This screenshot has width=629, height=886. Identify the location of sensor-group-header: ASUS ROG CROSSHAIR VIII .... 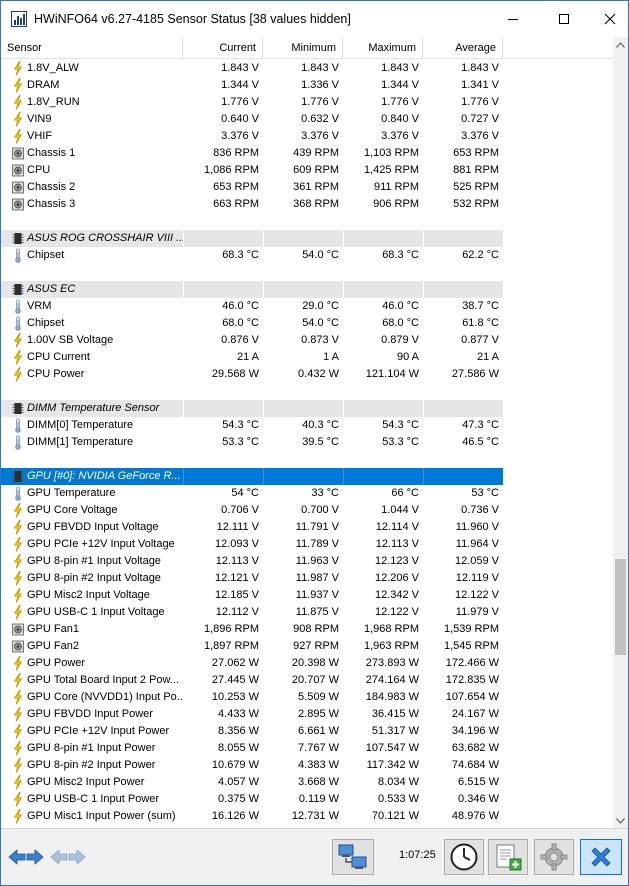
(252, 238).